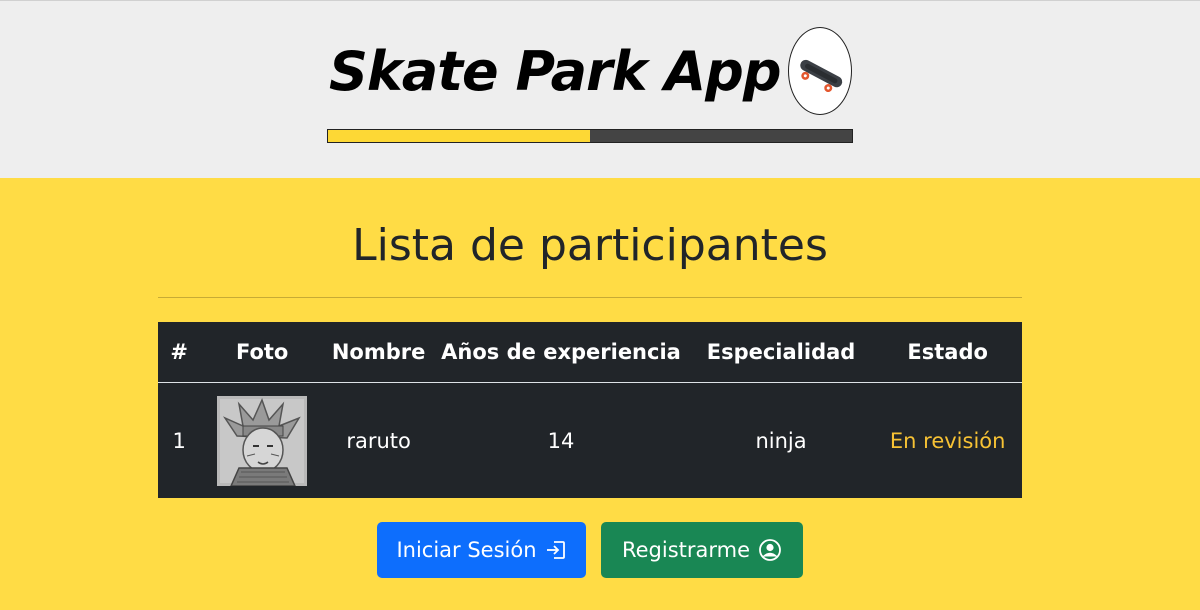 This screenshot has width=1200, height=610. I want to click on column-header-number: #, so click(179, 352).